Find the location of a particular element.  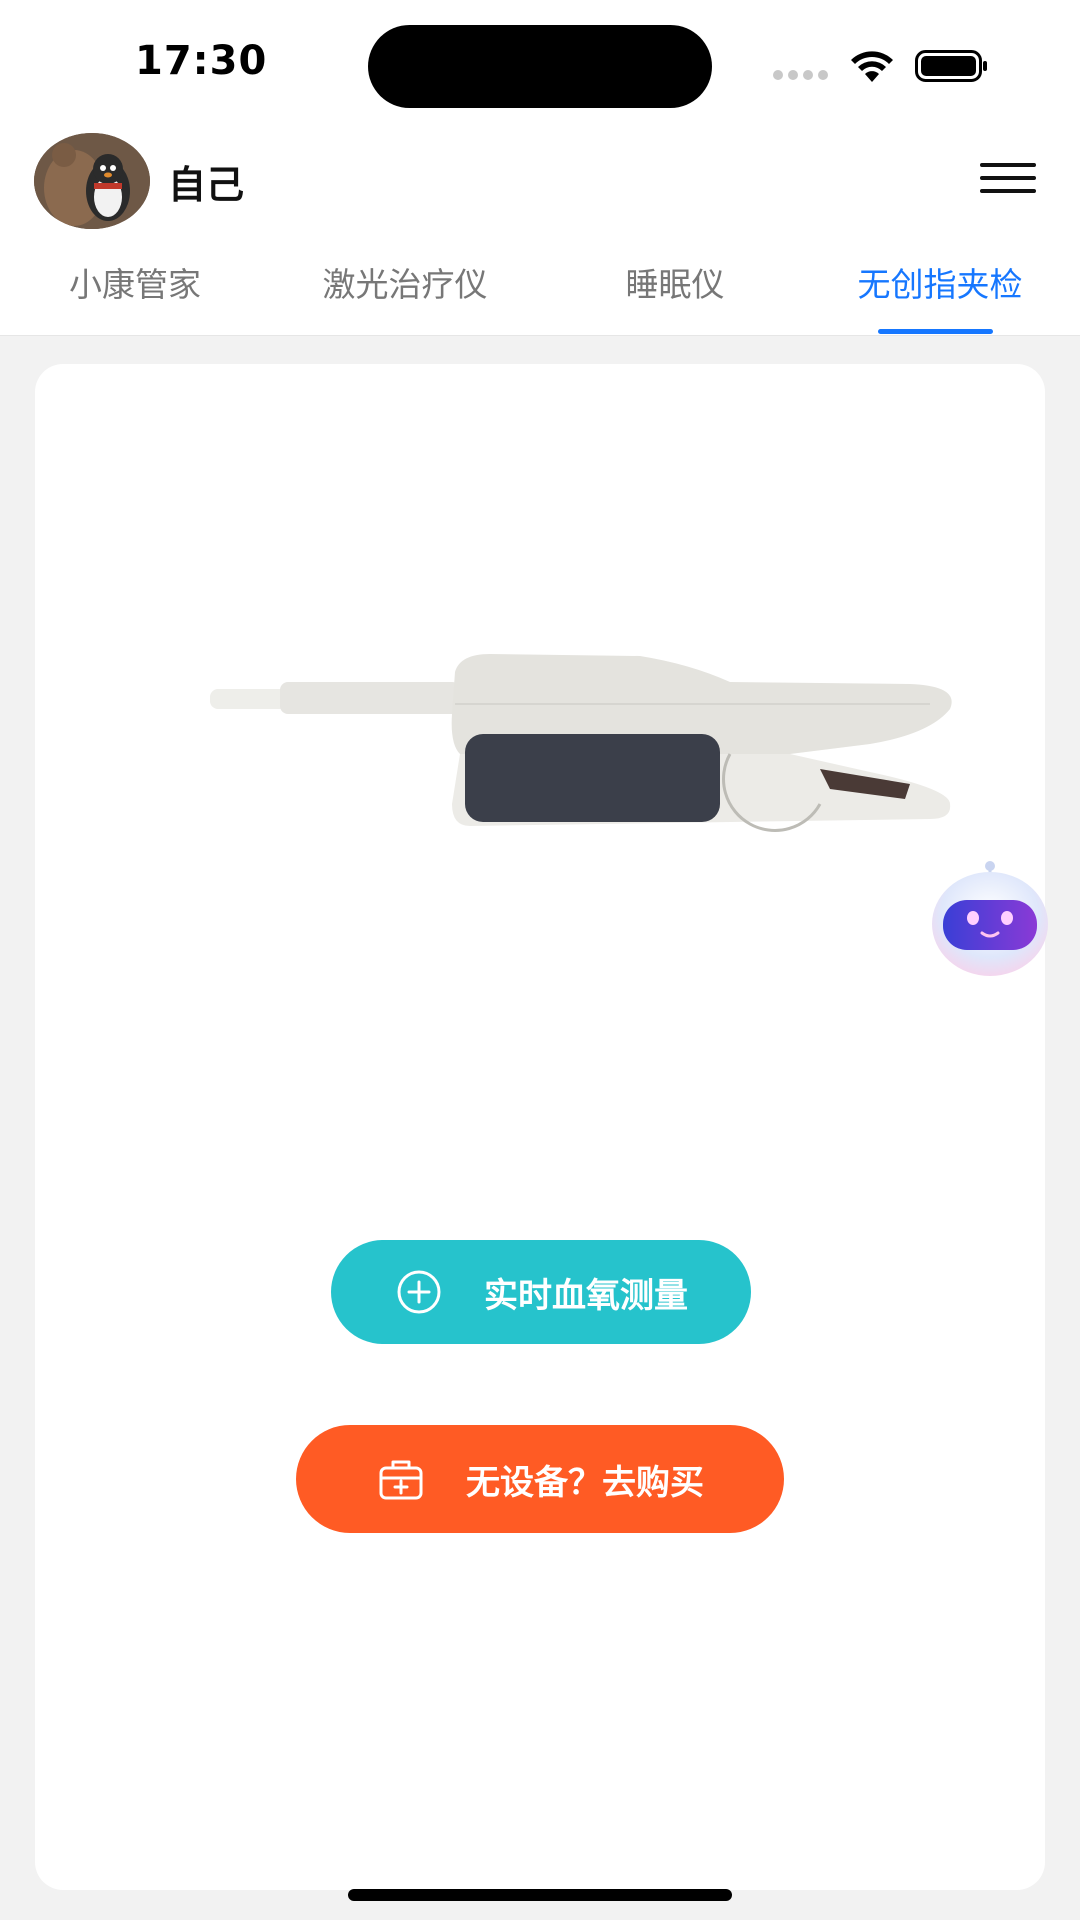

dynamic-island is located at coordinates (540, 66).